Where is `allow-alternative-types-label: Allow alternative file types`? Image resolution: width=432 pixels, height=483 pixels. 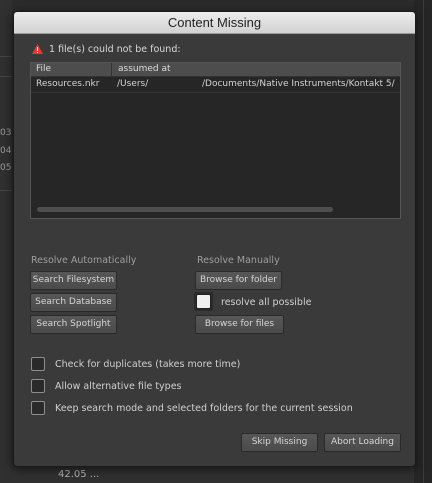
allow-alternative-types-label: Allow alternative file types is located at coordinates (118, 386).